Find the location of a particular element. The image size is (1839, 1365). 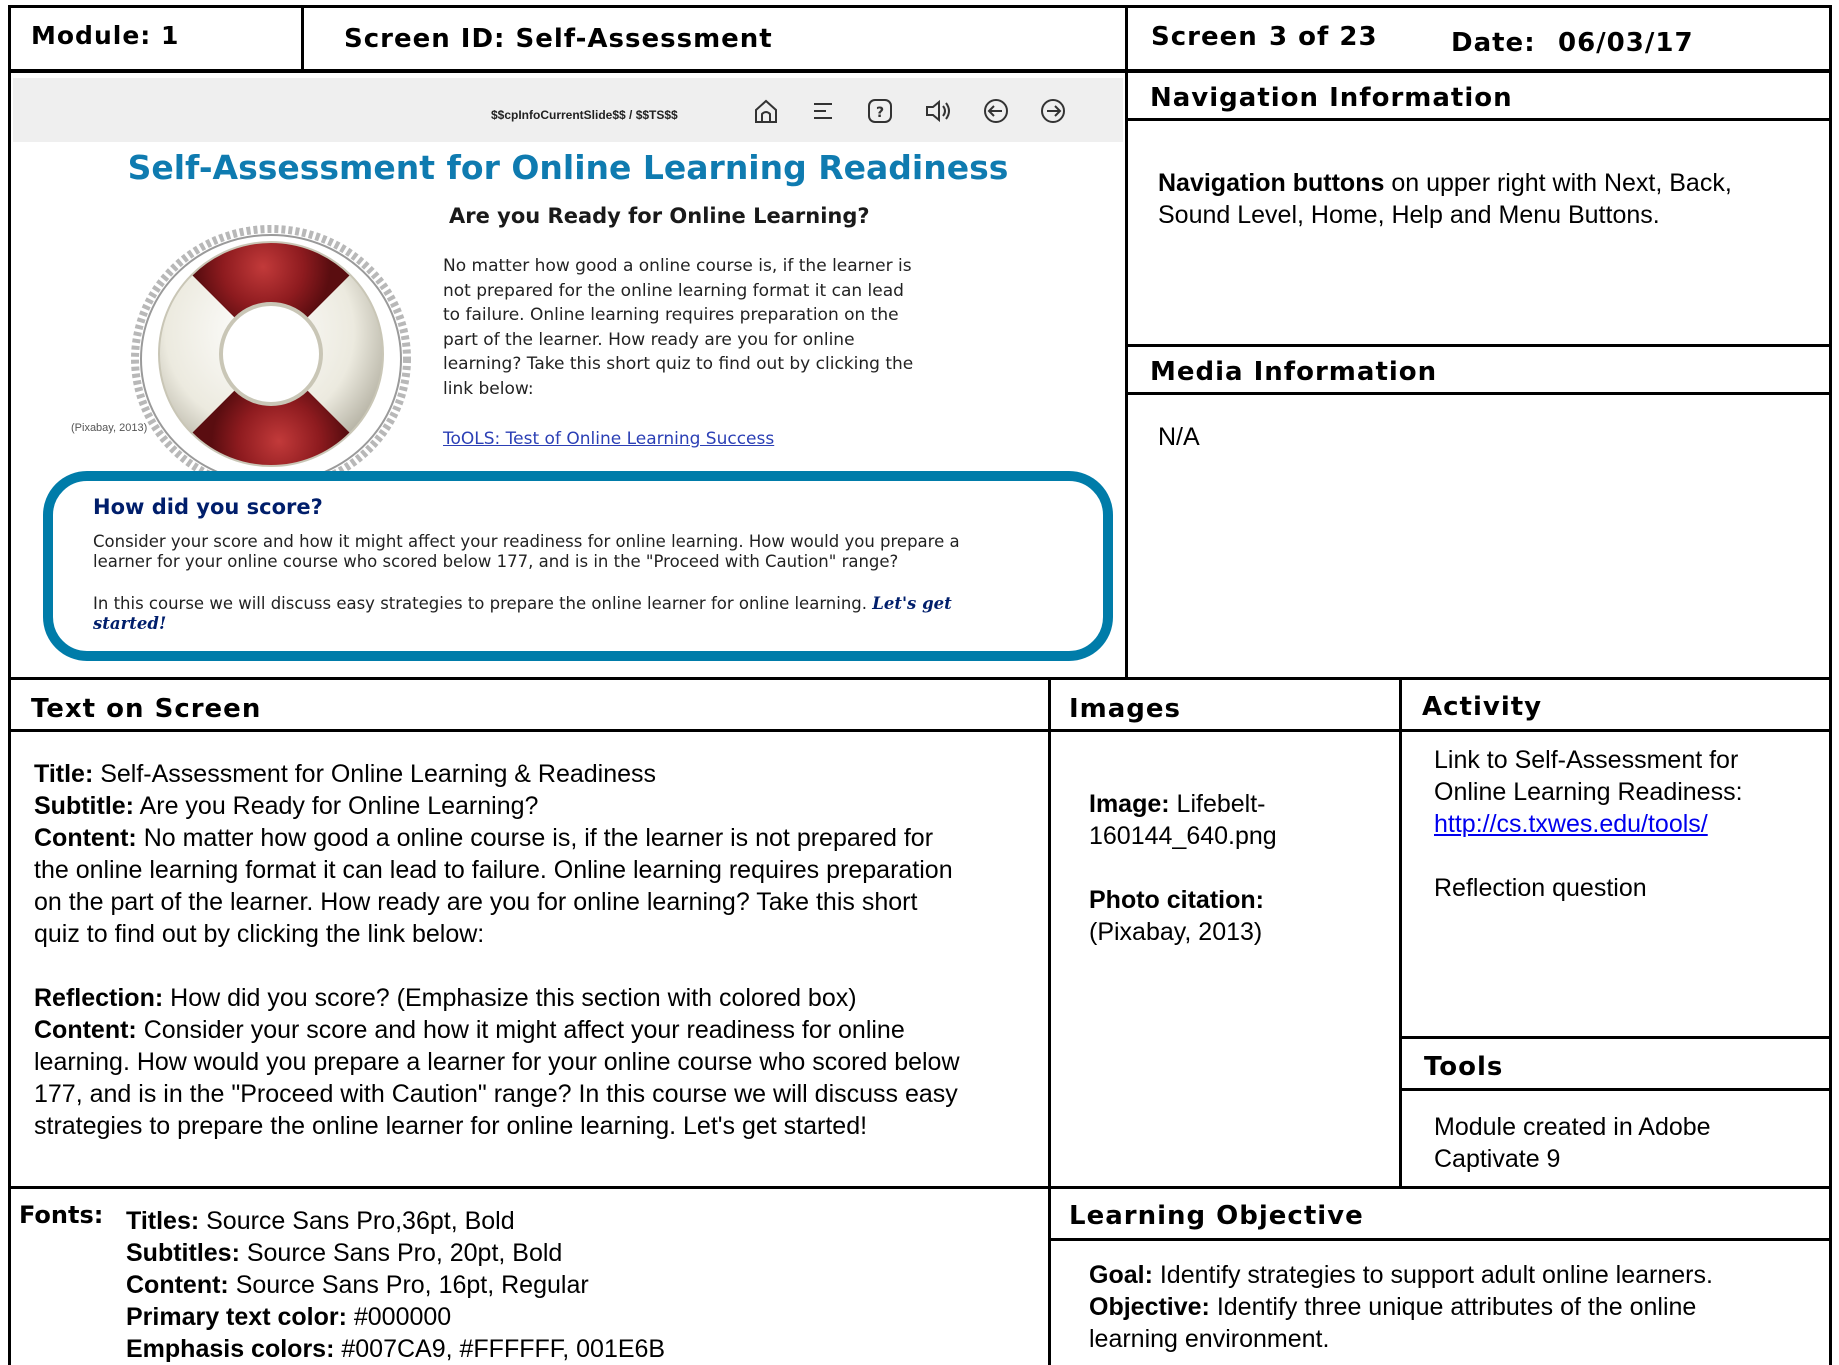

font-row-label: Emphasis colors: is located at coordinates (230, 1349).